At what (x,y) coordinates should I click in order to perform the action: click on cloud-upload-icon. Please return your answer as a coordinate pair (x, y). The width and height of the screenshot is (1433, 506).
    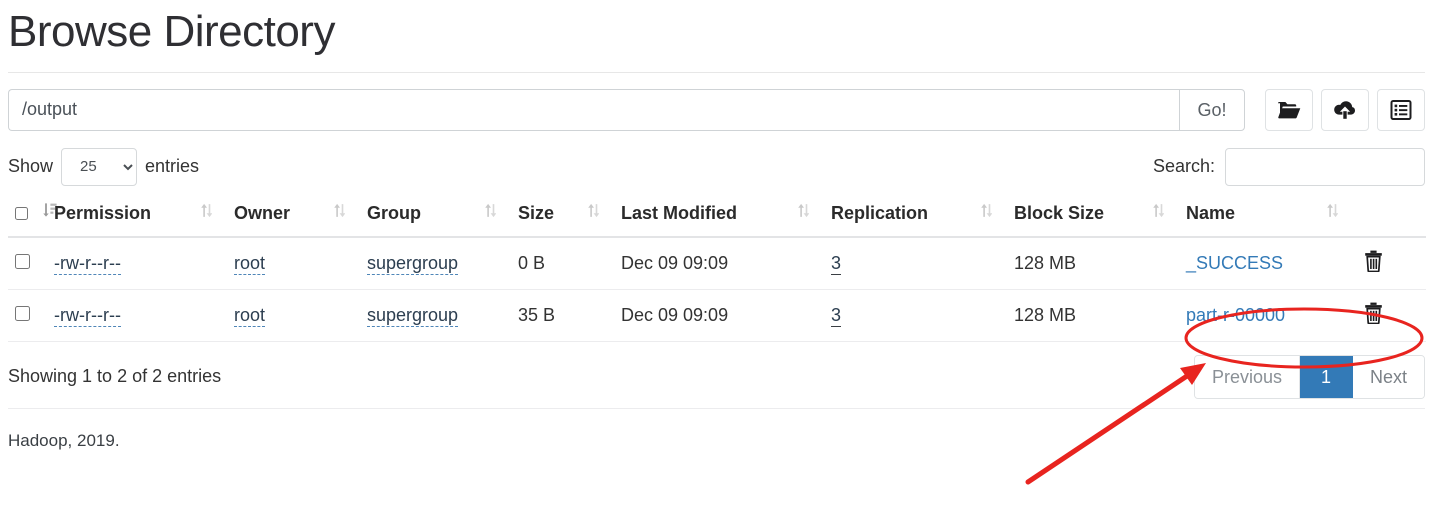
    Looking at the image, I should click on (1345, 110).